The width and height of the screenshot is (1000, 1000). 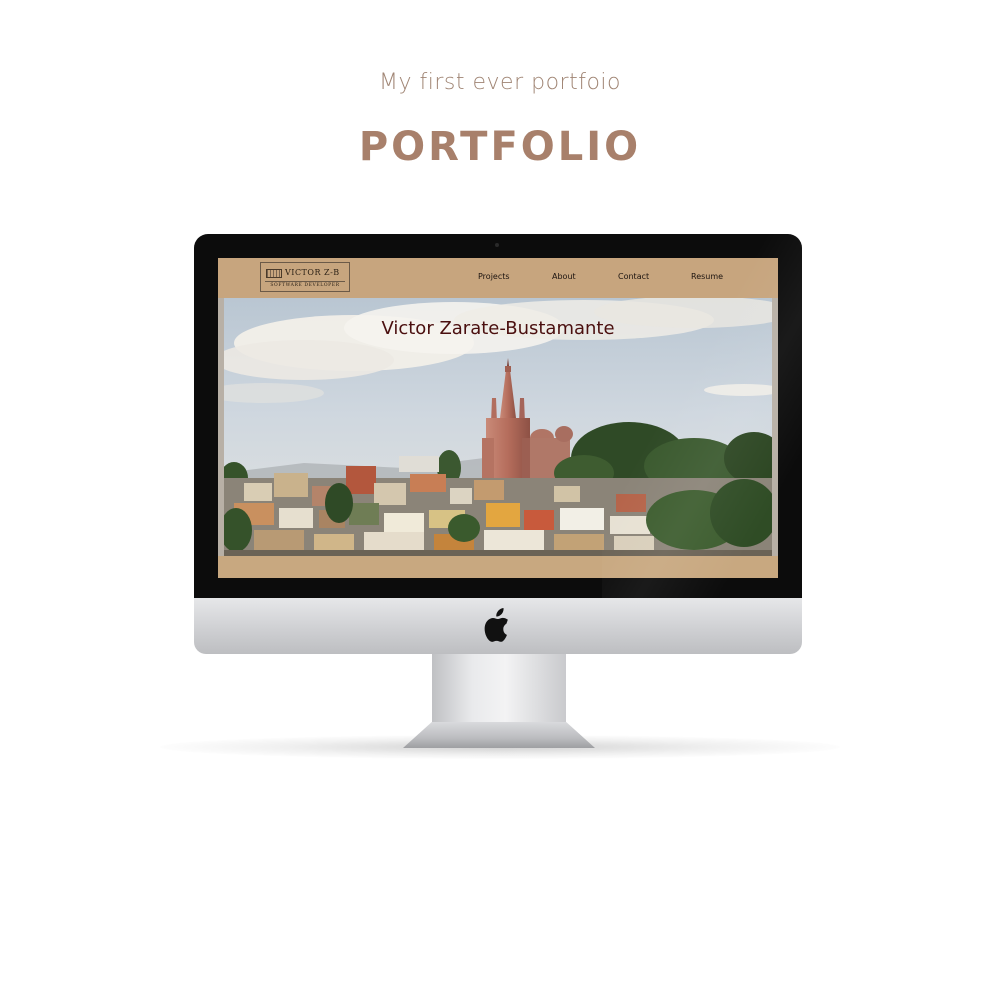 I want to click on page-subtitle: My first ever portfoio, so click(x=500, y=82).